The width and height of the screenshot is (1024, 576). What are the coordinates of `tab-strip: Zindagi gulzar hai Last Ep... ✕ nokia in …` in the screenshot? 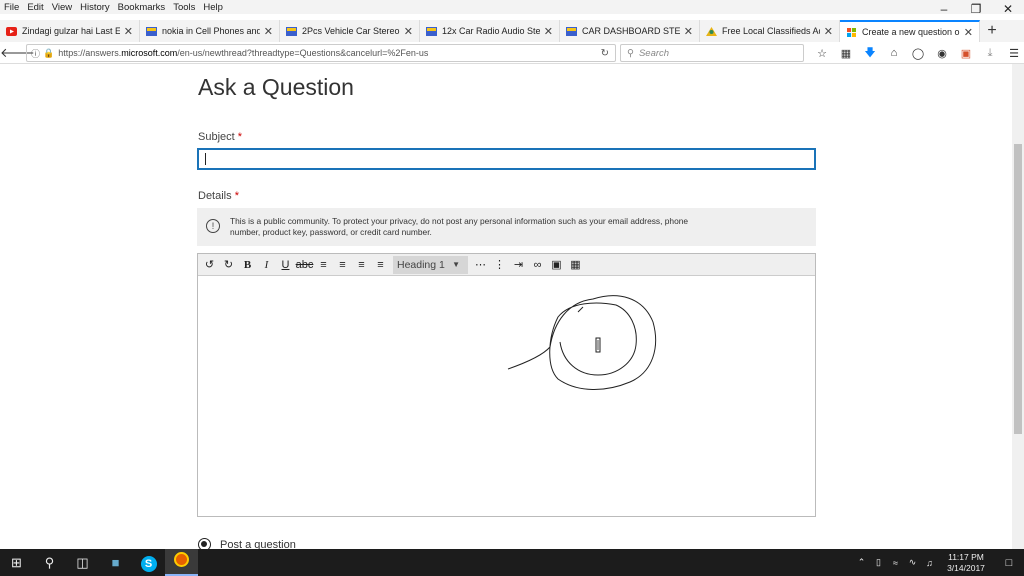 It's located at (512, 31).